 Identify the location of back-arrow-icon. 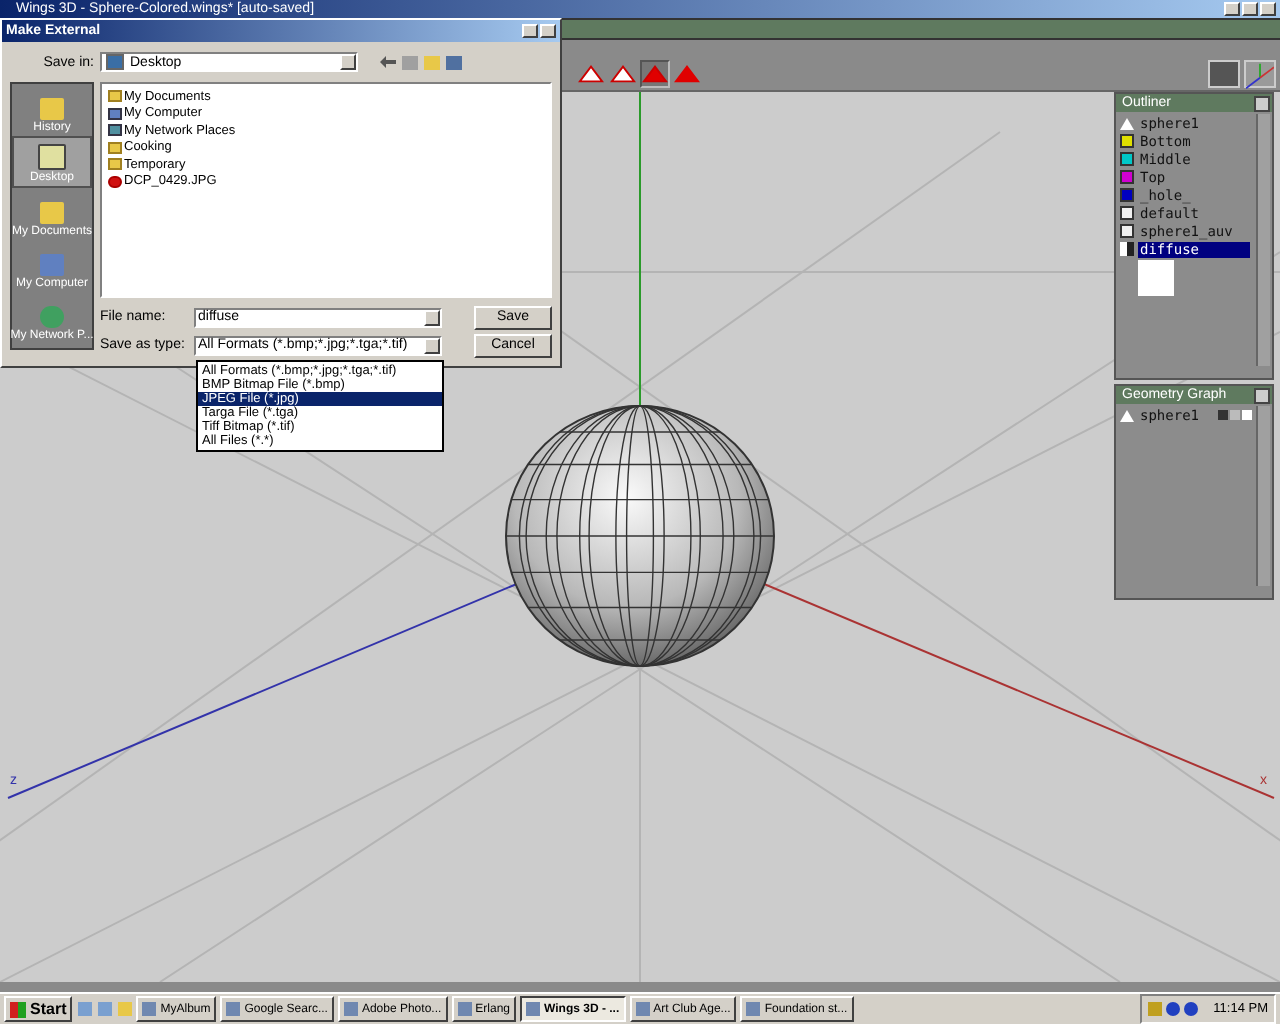
(388, 62).